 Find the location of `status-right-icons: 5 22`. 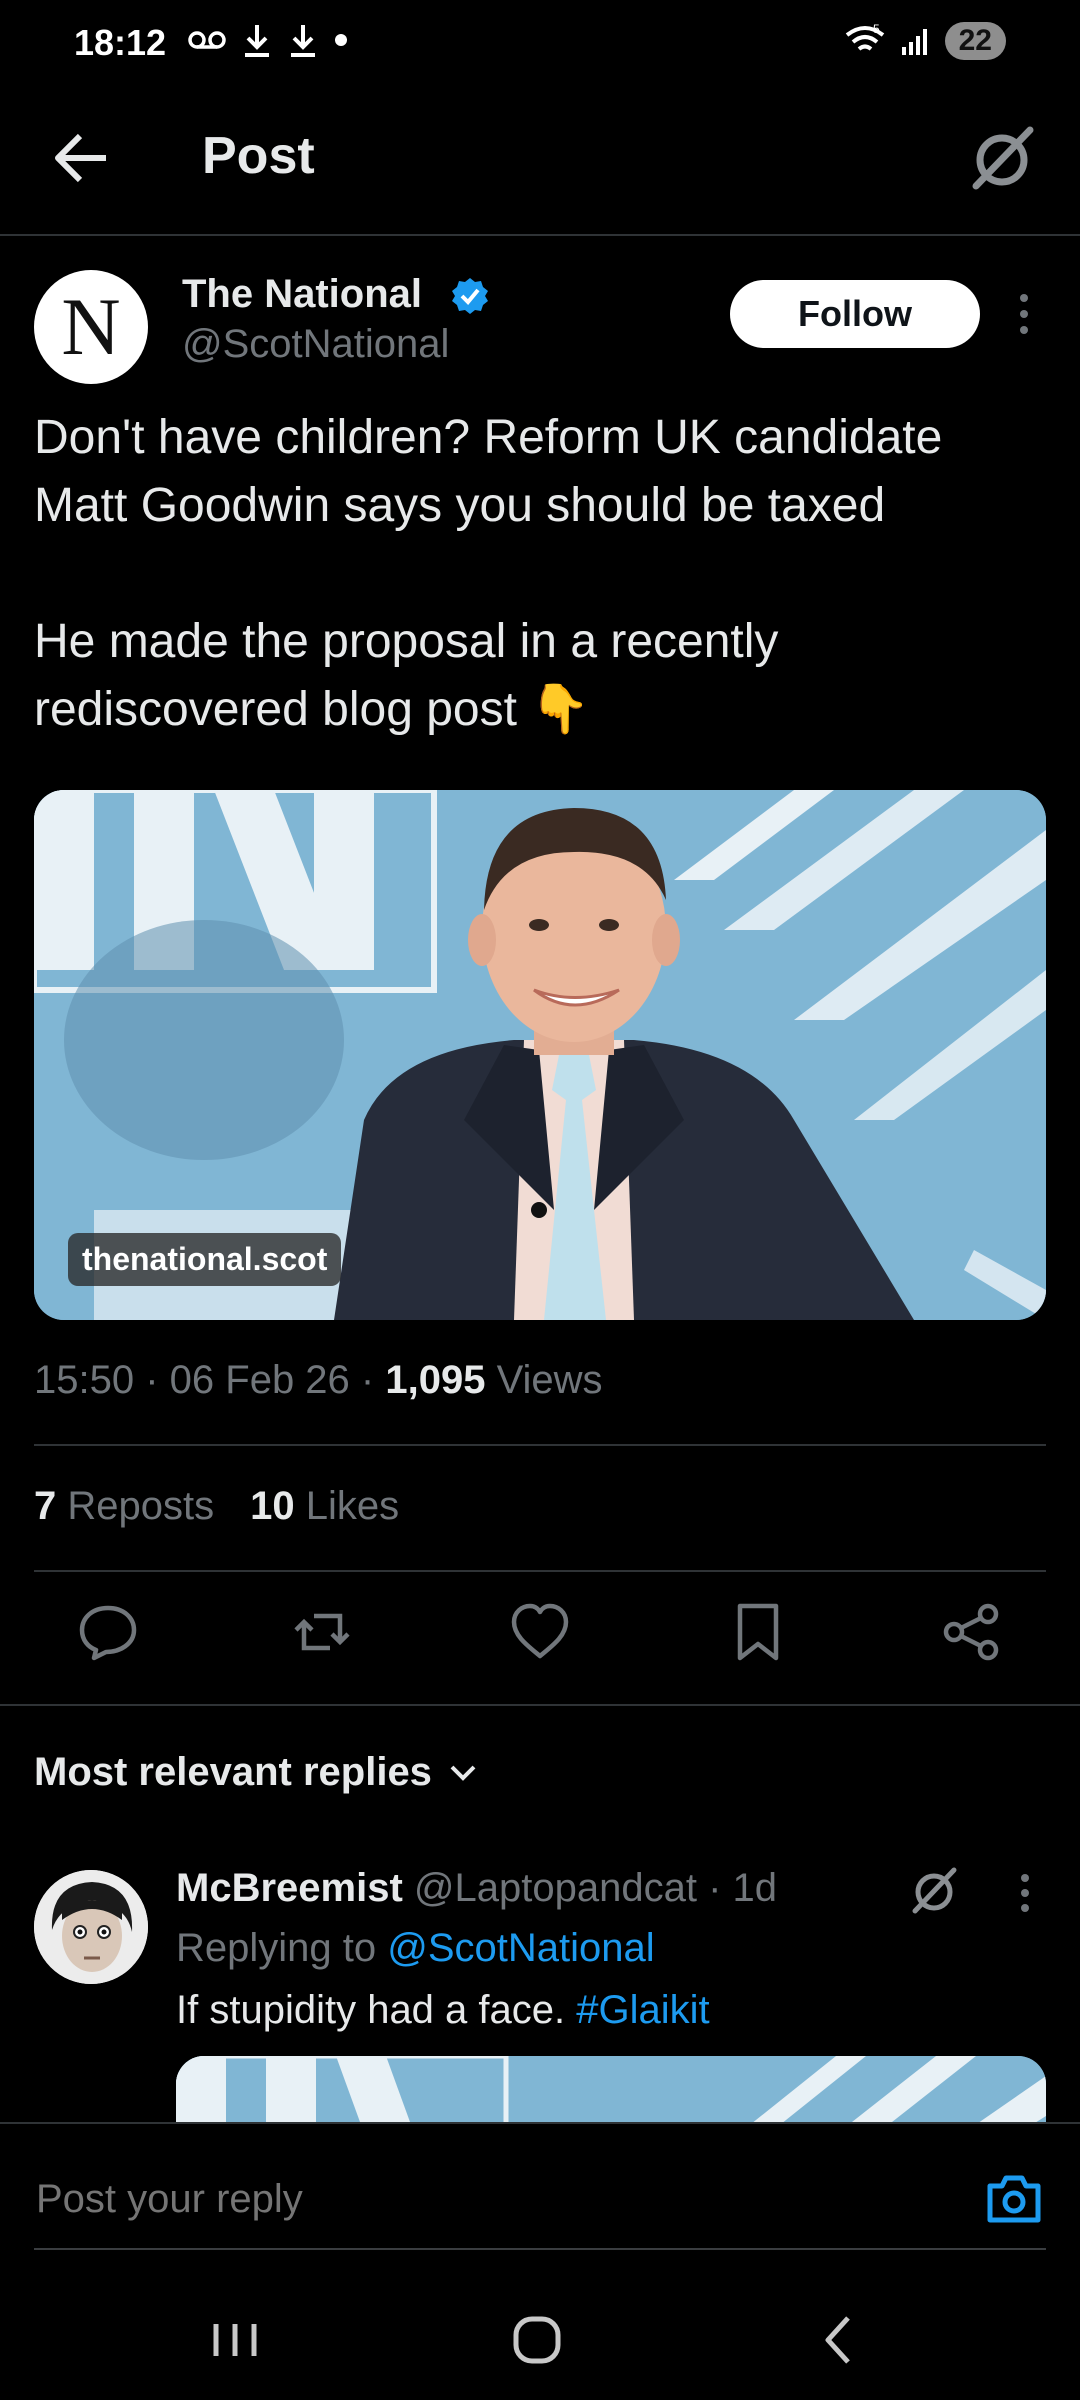

status-right-icons: 5 22 is located at coordinates (924, 41).